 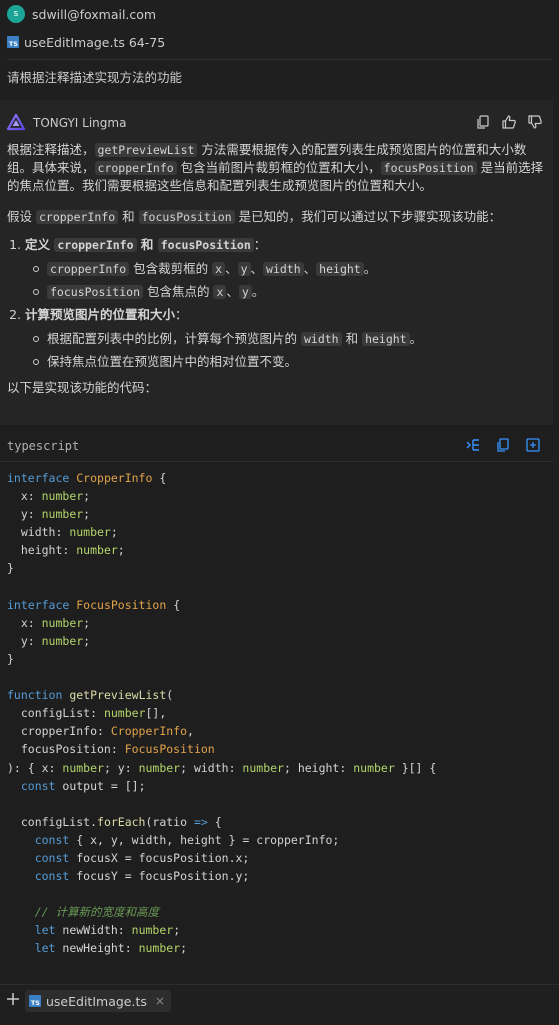 What do you see at coordinates (16, 14) in the screenshot?
I see `avatar: s` at bounding box center [16, 14].